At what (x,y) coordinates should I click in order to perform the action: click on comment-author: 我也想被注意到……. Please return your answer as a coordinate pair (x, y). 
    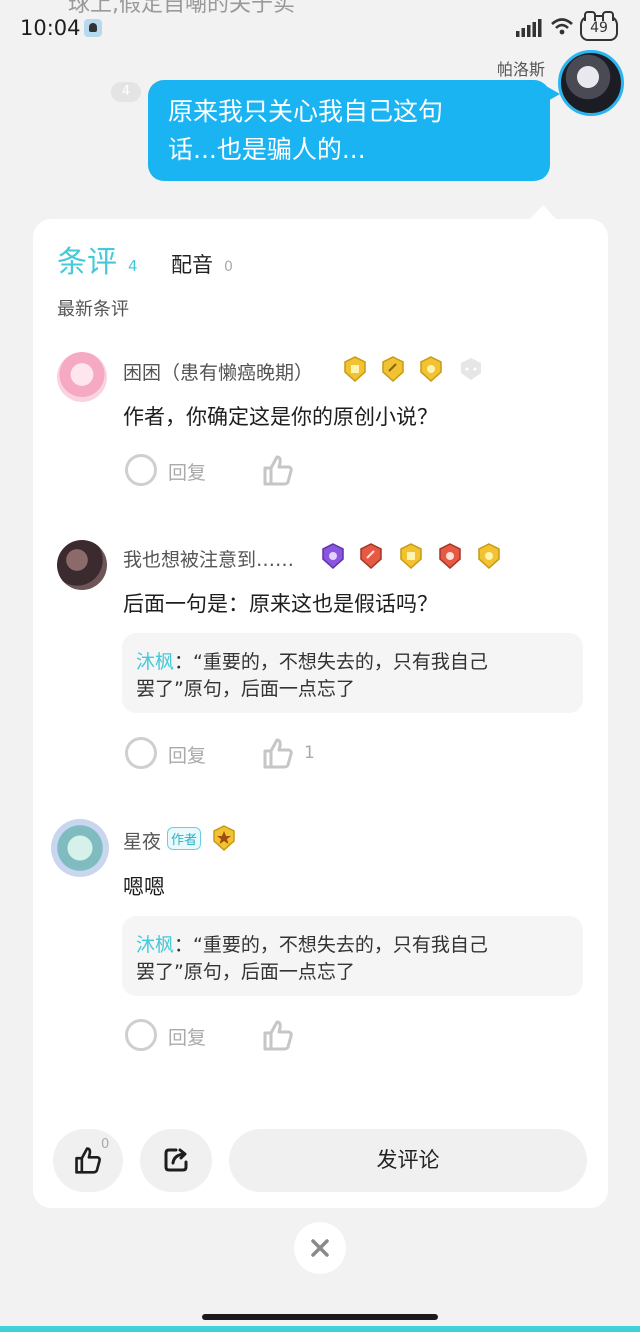
    Looking at the image, I should click on (208, 558).